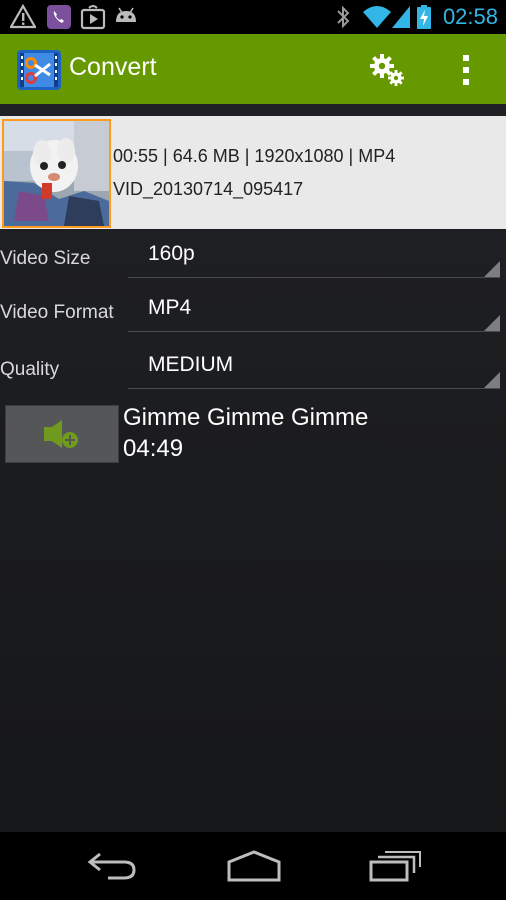 This screenshot has height=900, width=506. What do you see at coordinates (395, 866) in the screenshot?
I see `recent-apps-icon` at bounding box center [395, 866].